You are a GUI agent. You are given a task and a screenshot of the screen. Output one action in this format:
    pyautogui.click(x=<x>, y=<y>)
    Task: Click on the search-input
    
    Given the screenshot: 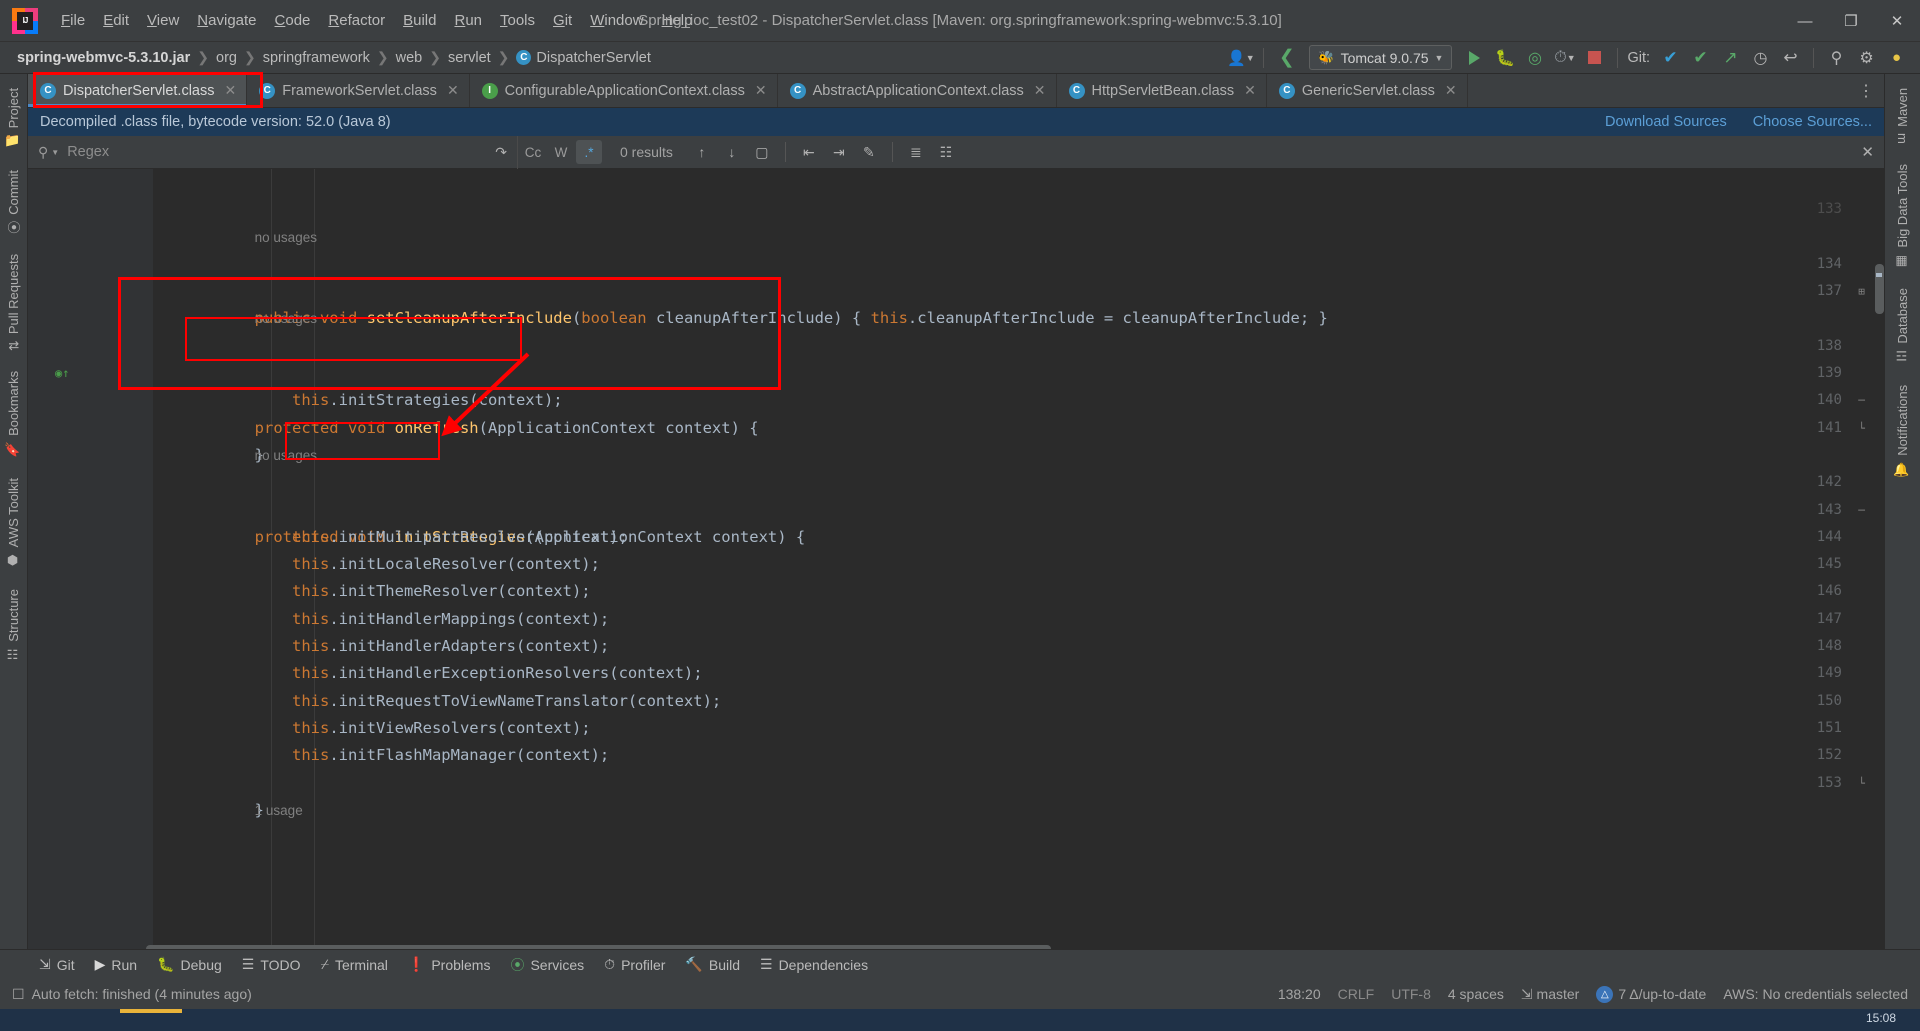 What is the action you would take?
    pyautogui.click(x=257, y=152)
    